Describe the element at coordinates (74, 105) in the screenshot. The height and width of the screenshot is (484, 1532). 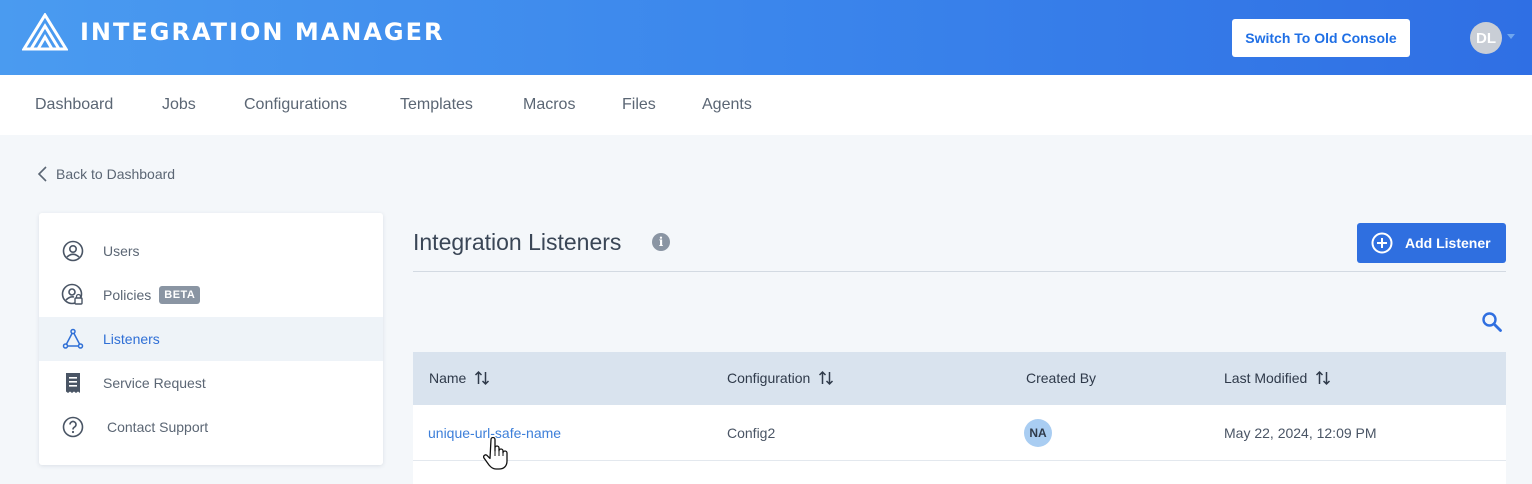
I see `nav-item-dashboard: Dashboard` at that location.